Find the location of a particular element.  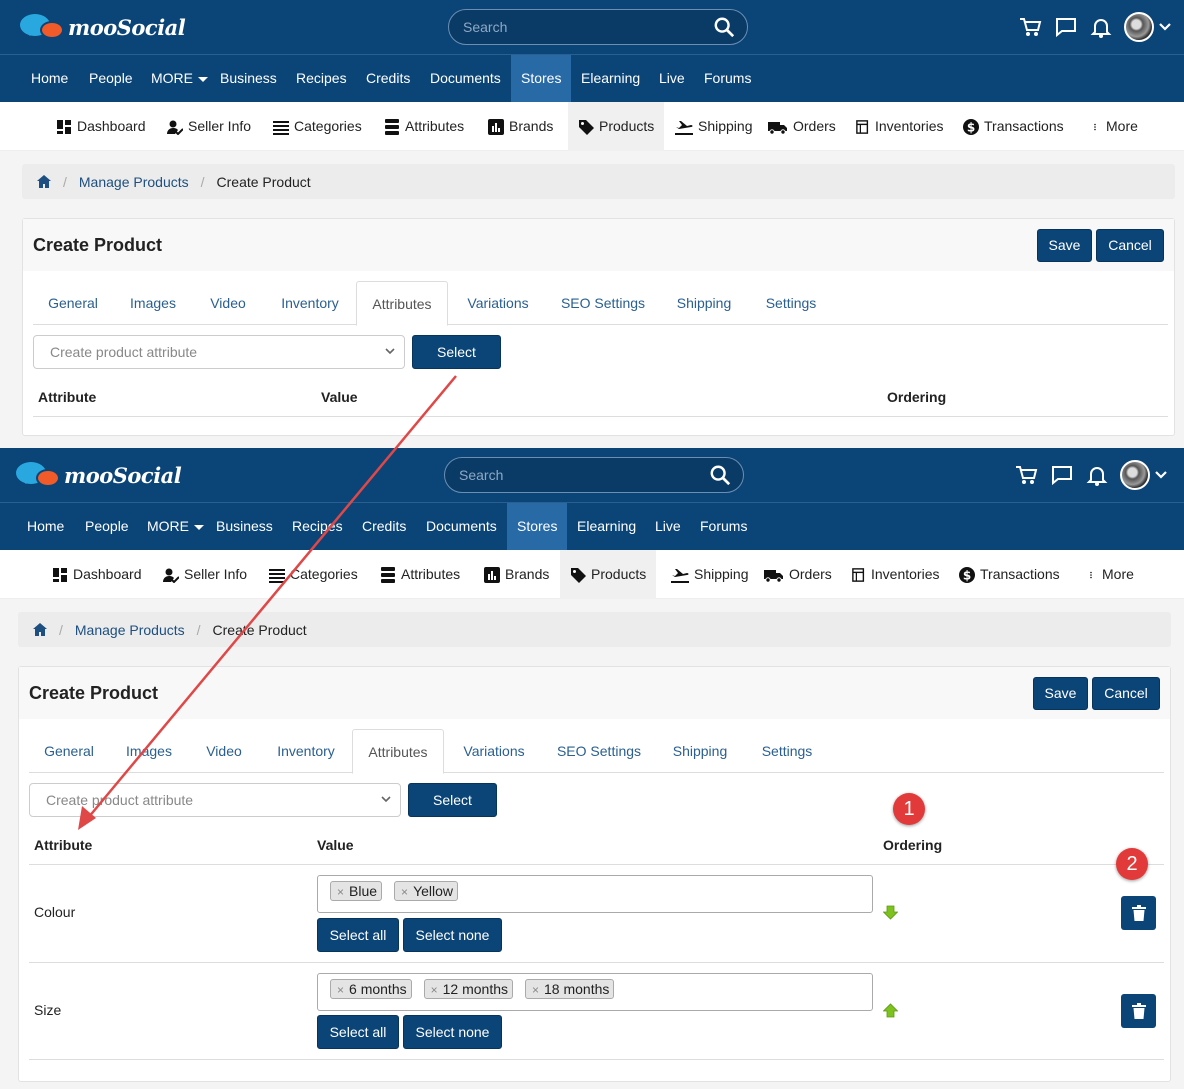

home-icon is located at coordinates (40, 629).